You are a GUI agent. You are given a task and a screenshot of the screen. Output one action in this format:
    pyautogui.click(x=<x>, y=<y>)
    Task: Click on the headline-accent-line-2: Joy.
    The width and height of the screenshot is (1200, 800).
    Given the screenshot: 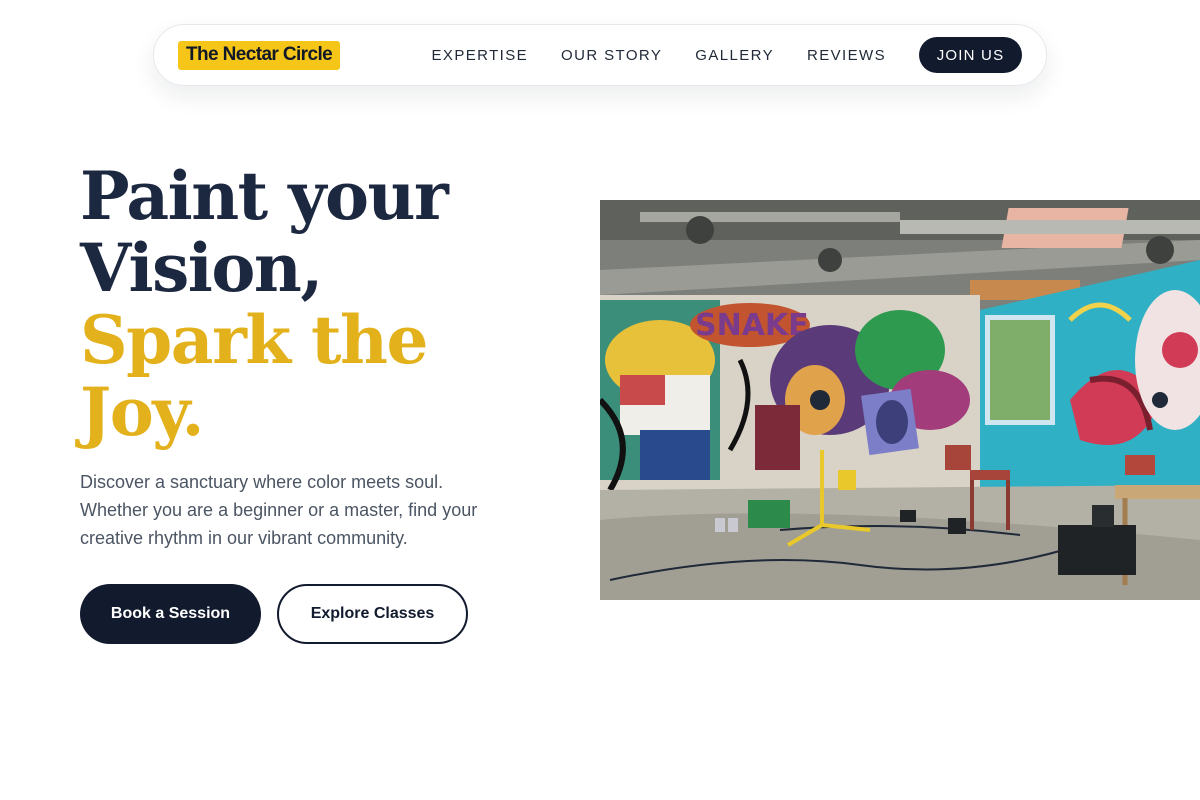 What is the action you would take?
    pyautogui.click(x=142, y=412)
    